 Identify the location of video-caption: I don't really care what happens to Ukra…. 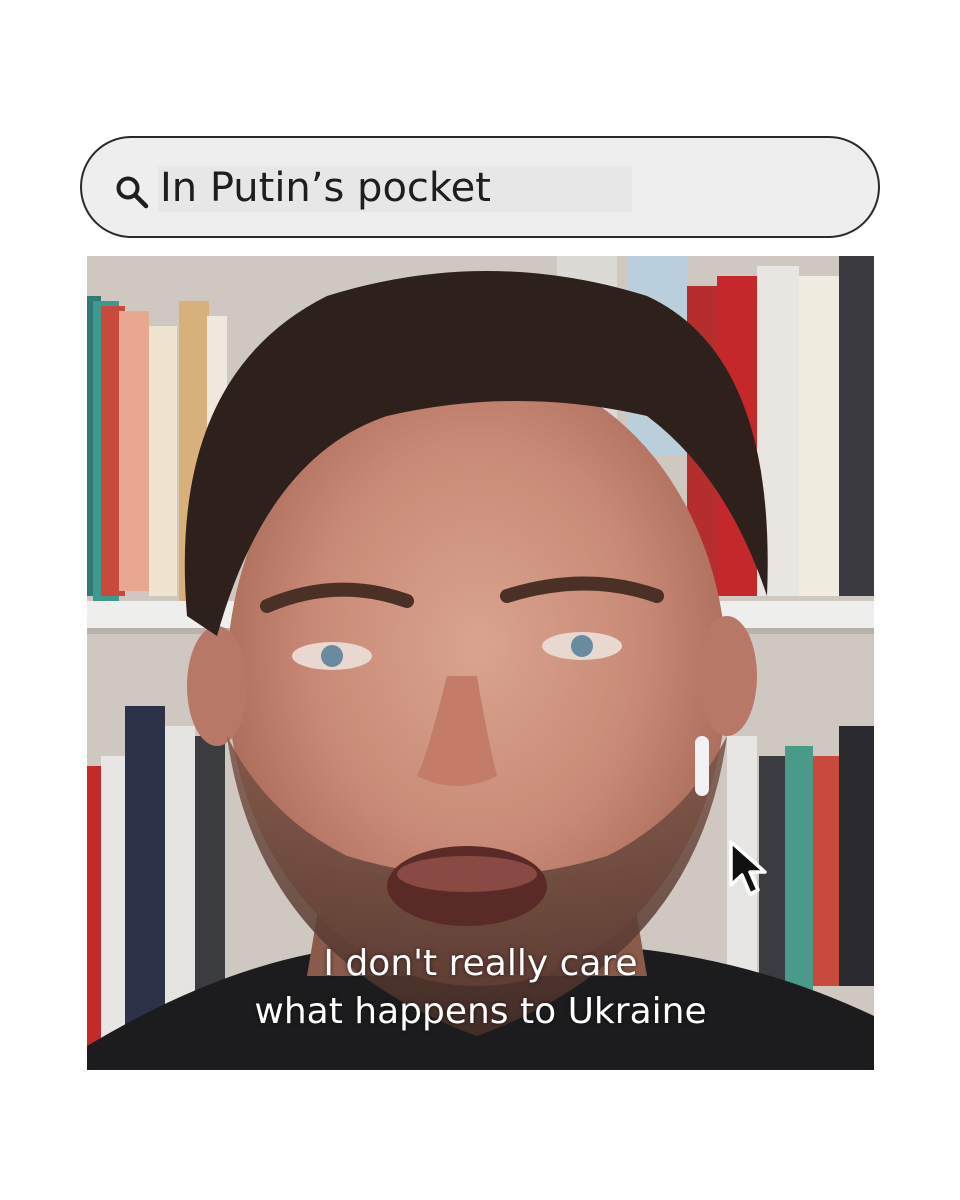
(480, 988).